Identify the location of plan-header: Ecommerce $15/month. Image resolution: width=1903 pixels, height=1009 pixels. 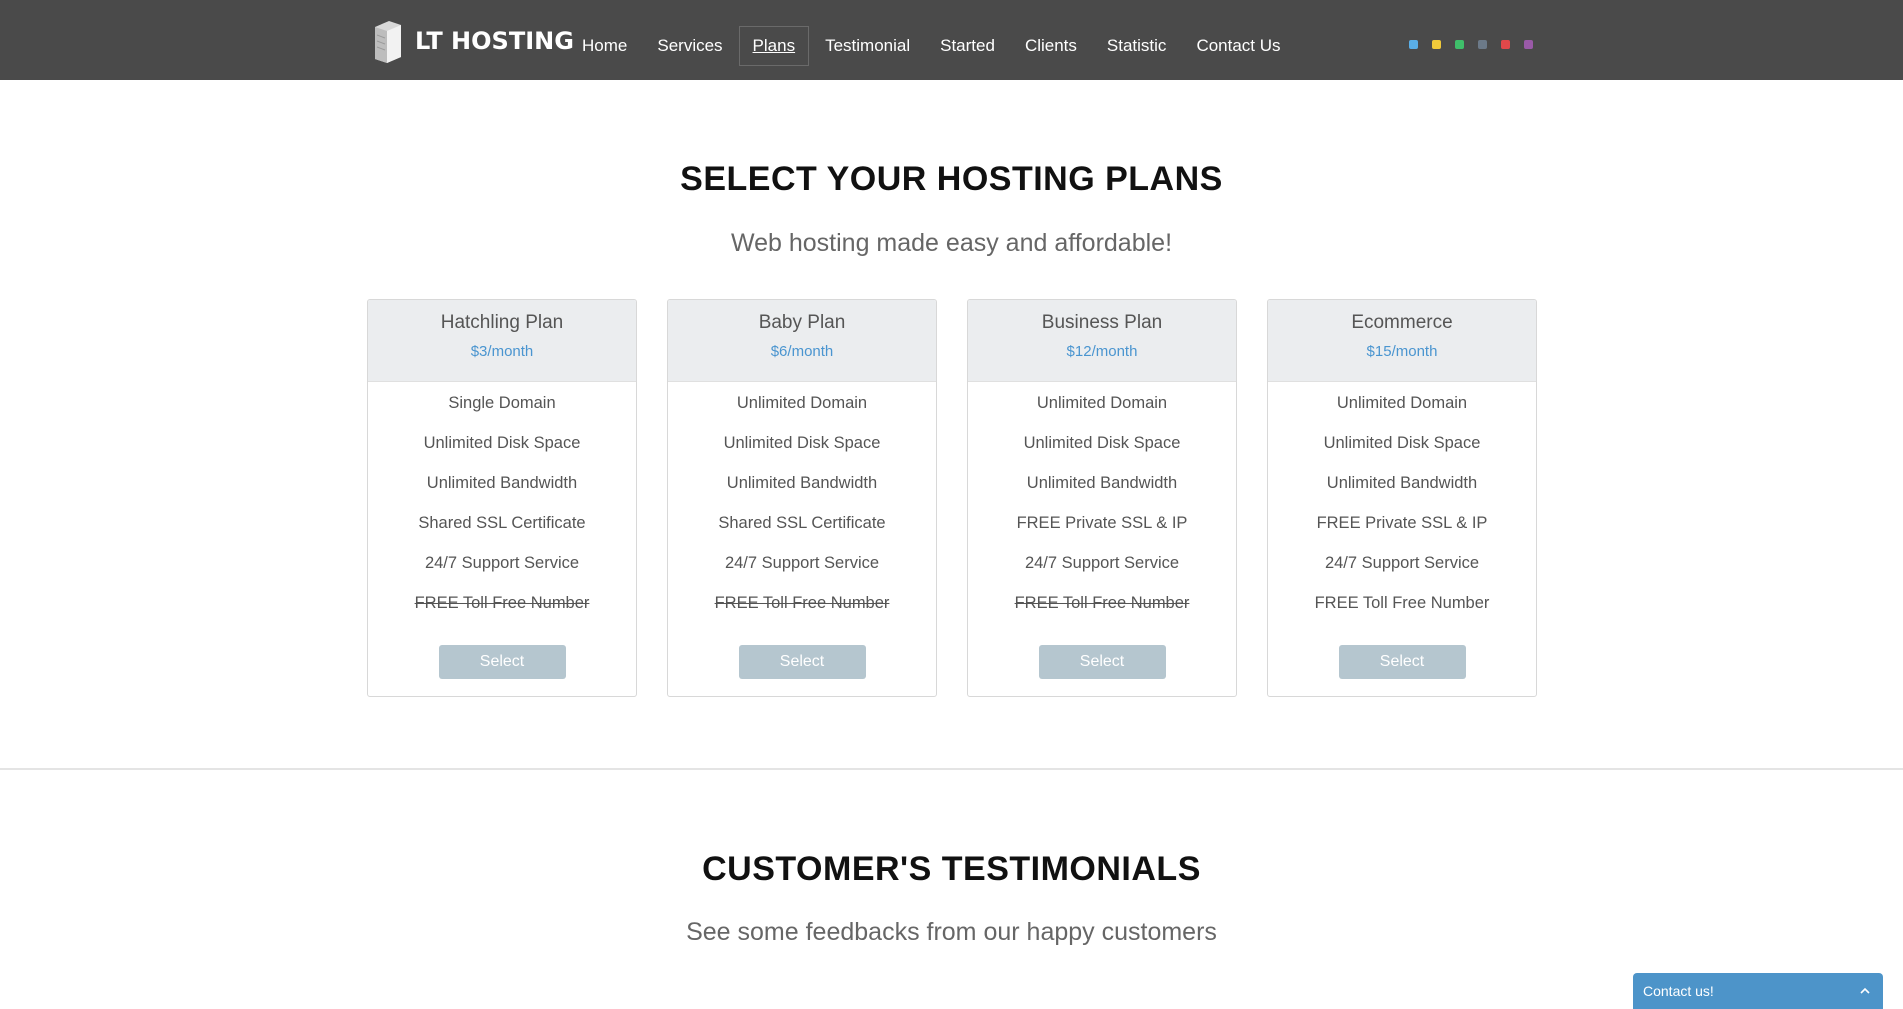
(1402, 341).